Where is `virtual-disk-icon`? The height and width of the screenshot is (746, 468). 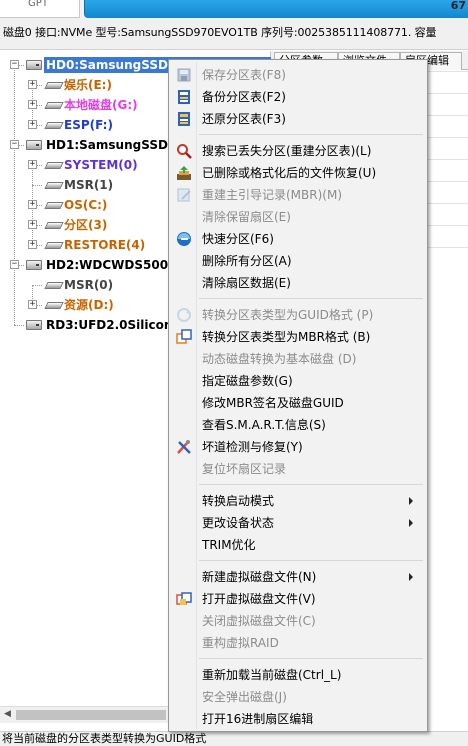
virtual-disk-icon is located at coordinates (184, 599).